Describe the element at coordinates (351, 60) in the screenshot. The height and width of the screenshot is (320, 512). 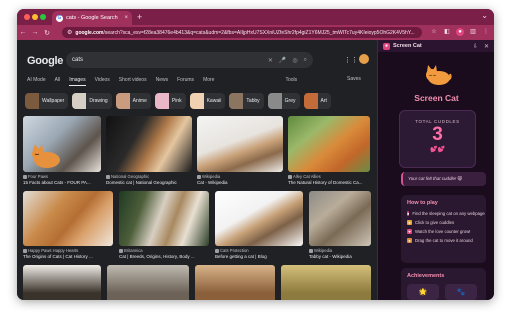
I see `google-apps-icon: ⋮⋮` at that location.